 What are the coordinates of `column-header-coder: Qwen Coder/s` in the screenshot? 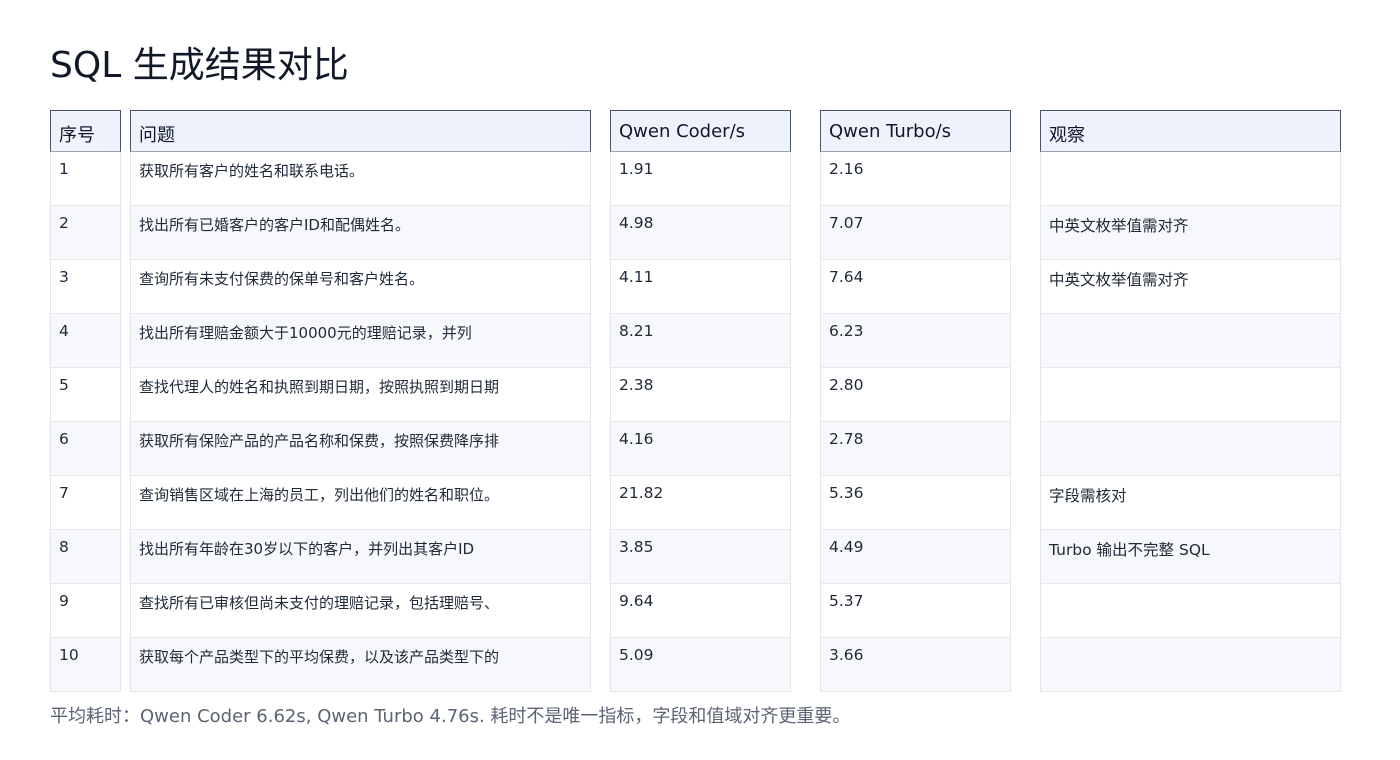 It's located at (700, 131).